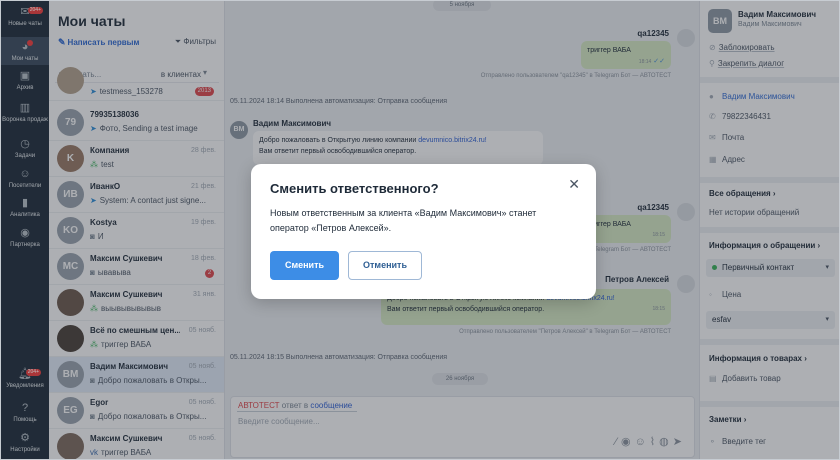  I want to click on cancel-button: Отменить, so click(385, 265).